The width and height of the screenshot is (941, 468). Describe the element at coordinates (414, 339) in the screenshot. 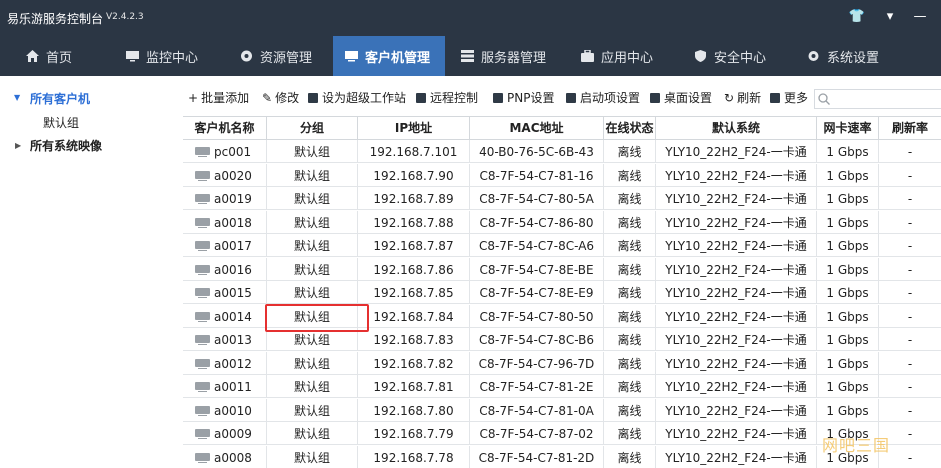

I see `cell-ip: 192.168.7.83` at that location.